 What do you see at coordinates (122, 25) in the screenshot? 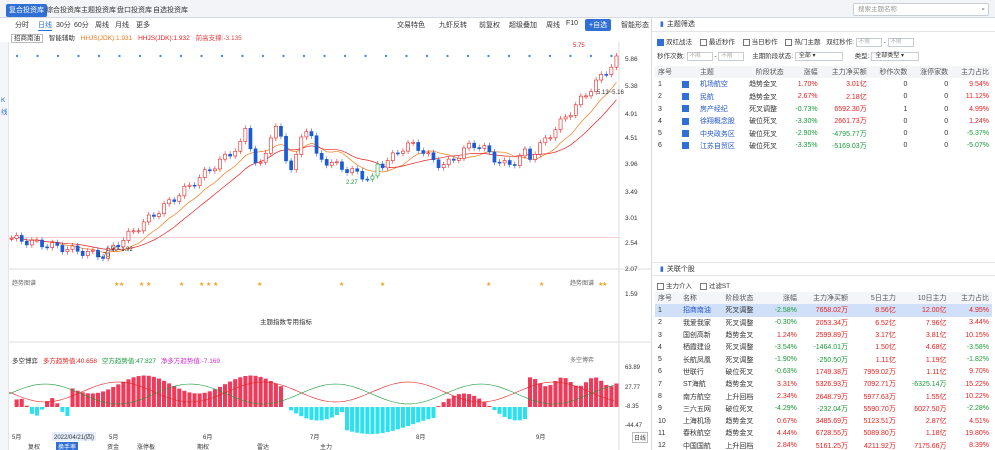
I see `period-tab: 月线` at bounding box center [122, 25].